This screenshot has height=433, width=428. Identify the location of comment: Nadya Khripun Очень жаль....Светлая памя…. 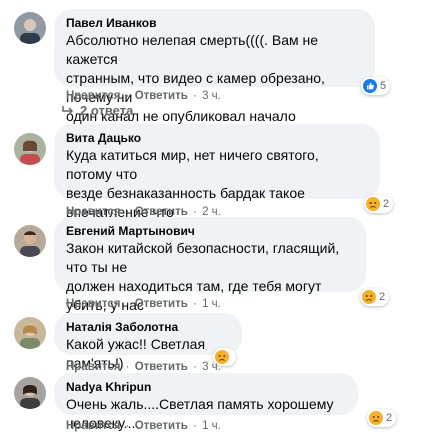
(214, 402).